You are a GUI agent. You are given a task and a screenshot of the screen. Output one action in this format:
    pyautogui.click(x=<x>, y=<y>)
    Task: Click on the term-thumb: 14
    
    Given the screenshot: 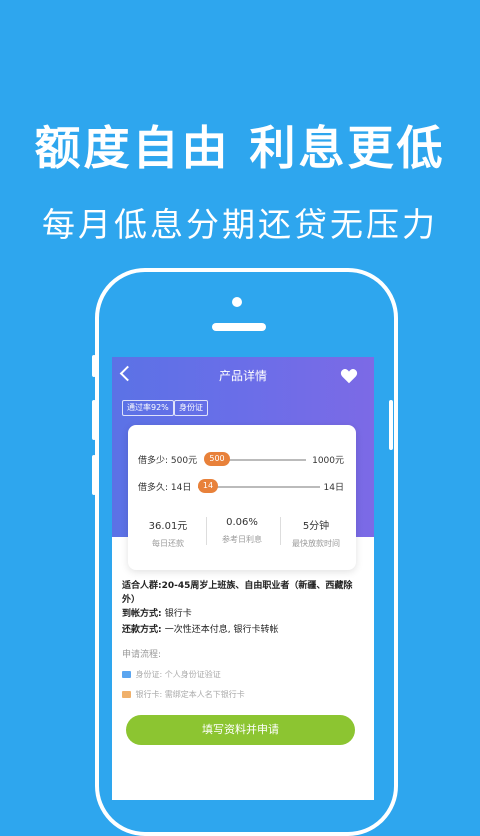 What is the action you would take?
    pyautogui.click(x=208, y=486)
    